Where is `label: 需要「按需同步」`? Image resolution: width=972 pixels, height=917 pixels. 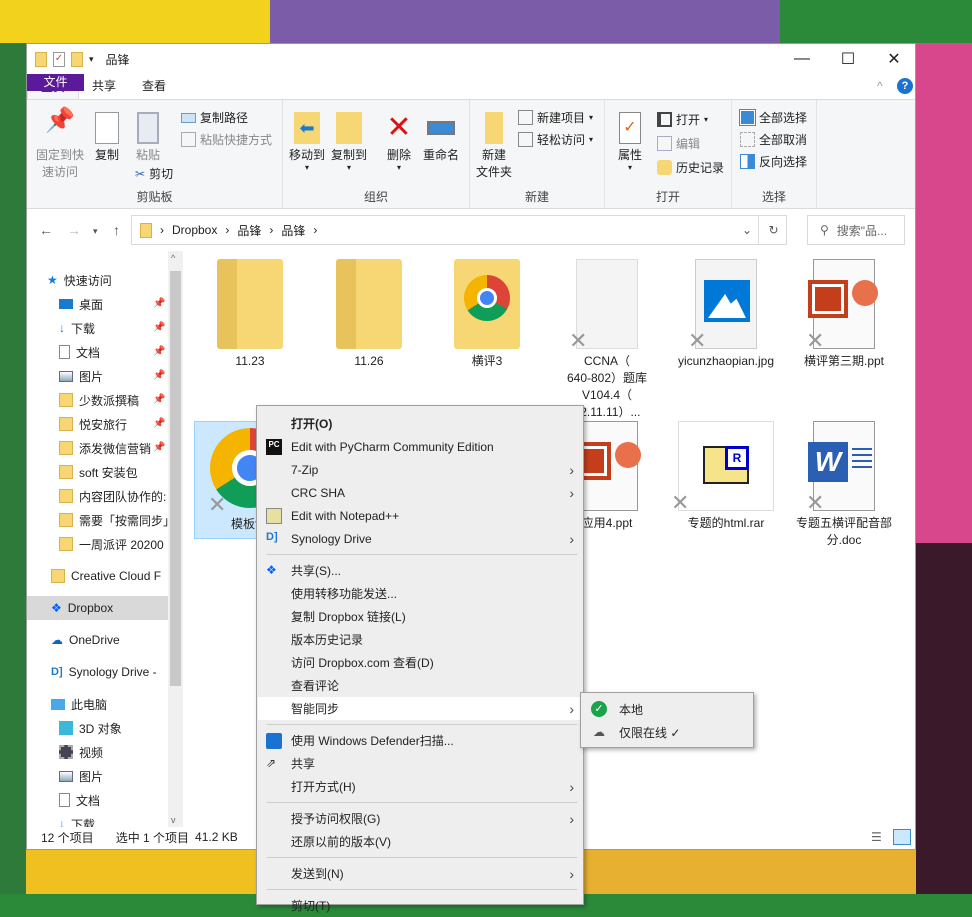
label: 需要「按需同步」 is located at coordinates (127, 520).